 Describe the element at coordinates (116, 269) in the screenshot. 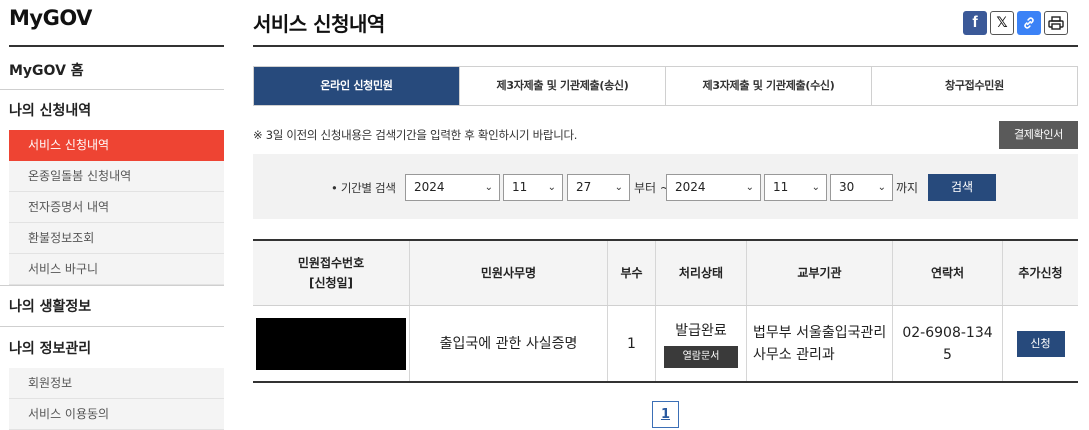

I see `sidebar-item-service-basket: 서비스 바구니` at that location.